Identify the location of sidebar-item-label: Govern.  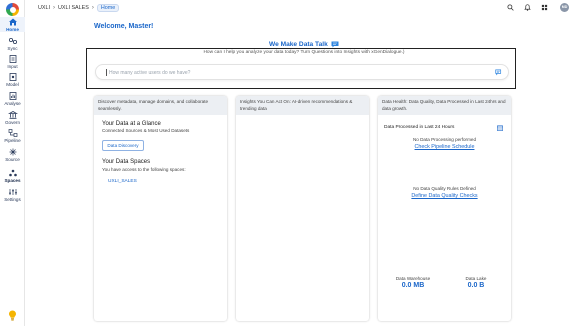
(12, 122).